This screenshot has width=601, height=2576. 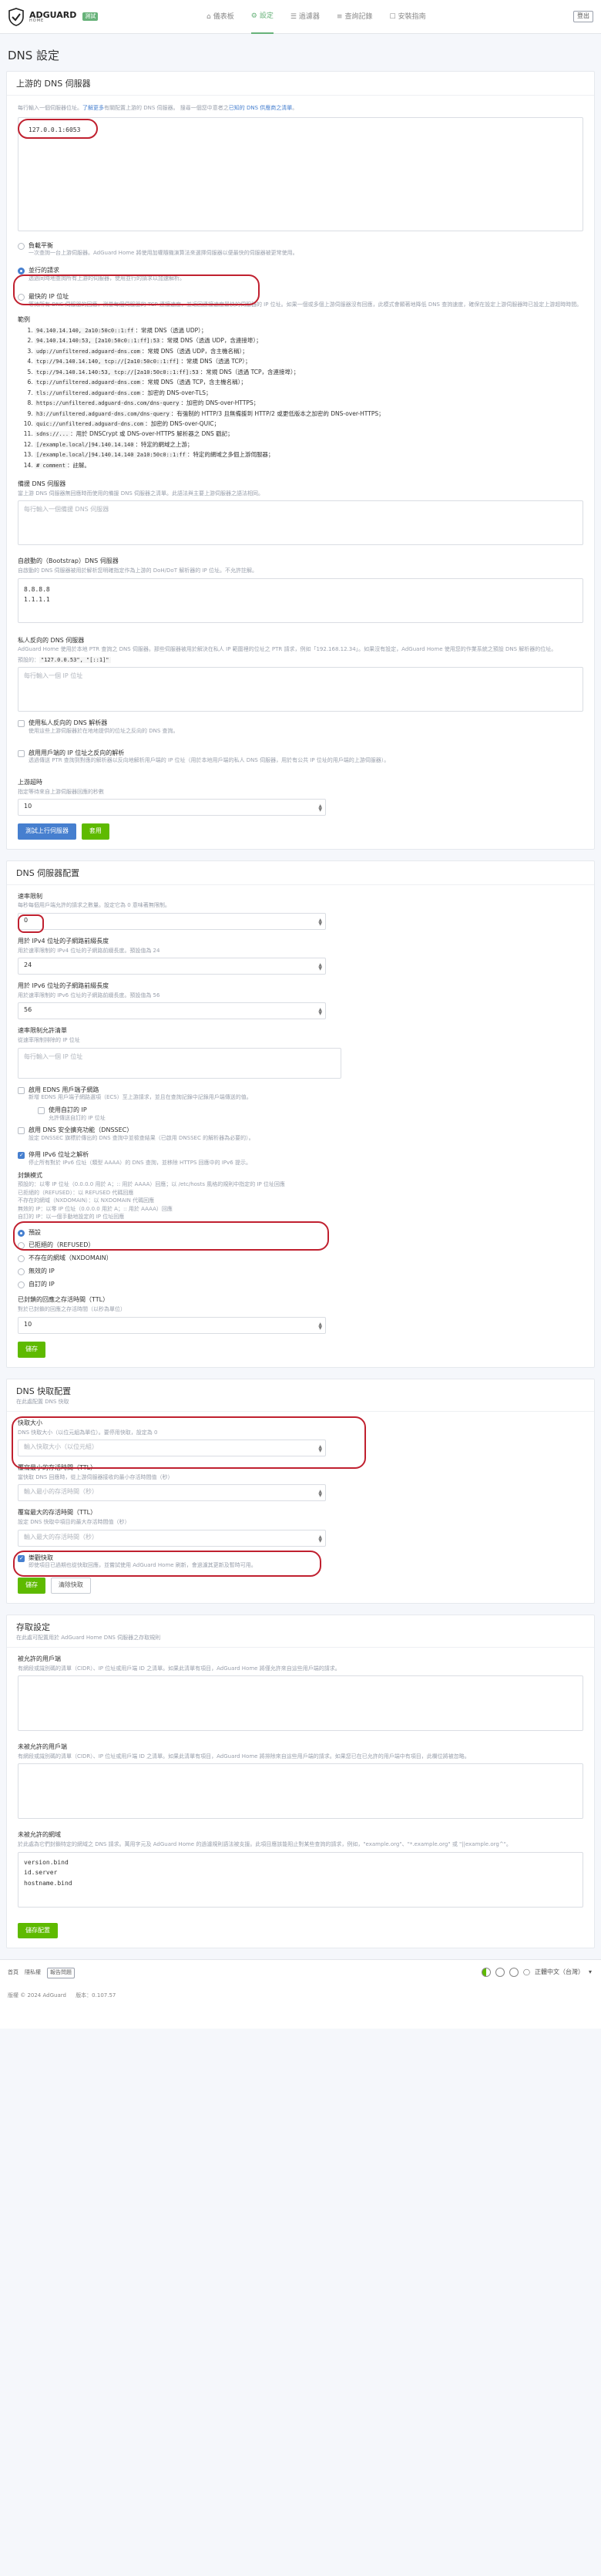 What do you see at coordinates (21, 724) in the screenshot?
I see `use-private-checkbox` at bounding box center [21, 724].